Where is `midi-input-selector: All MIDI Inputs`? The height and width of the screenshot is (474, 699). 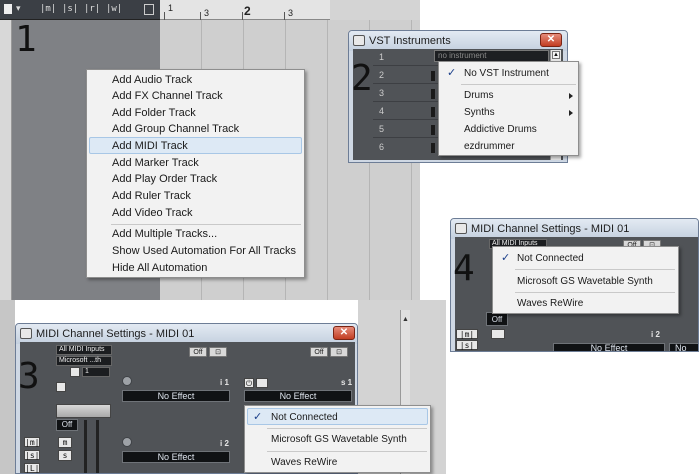 midi-input-selector: All MIDI Inputs is located at coordinates (84, 350).